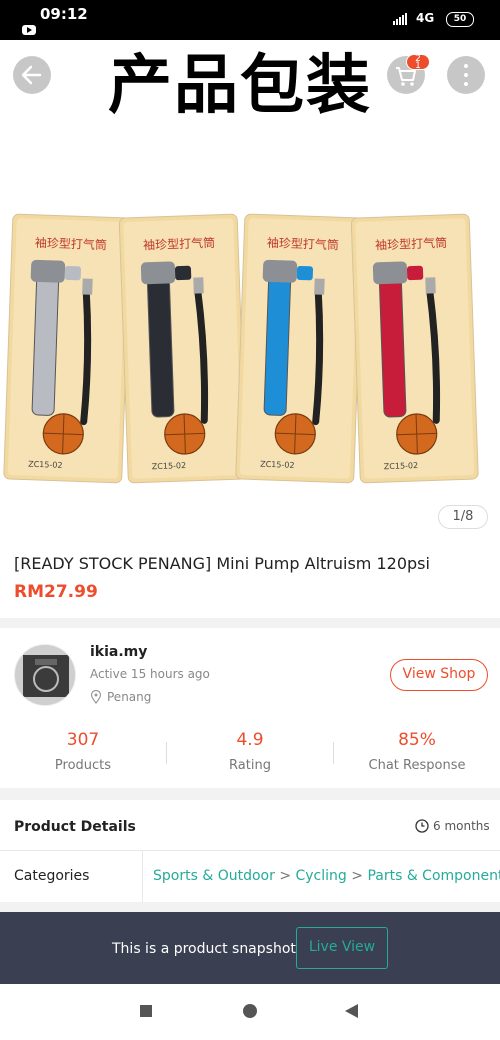 This screenshot has width=500, height=1040. What do you see at coordinates (250, 765) in the screenshot?
I see `stat-label: Rating` at bounding box center [250, 765].